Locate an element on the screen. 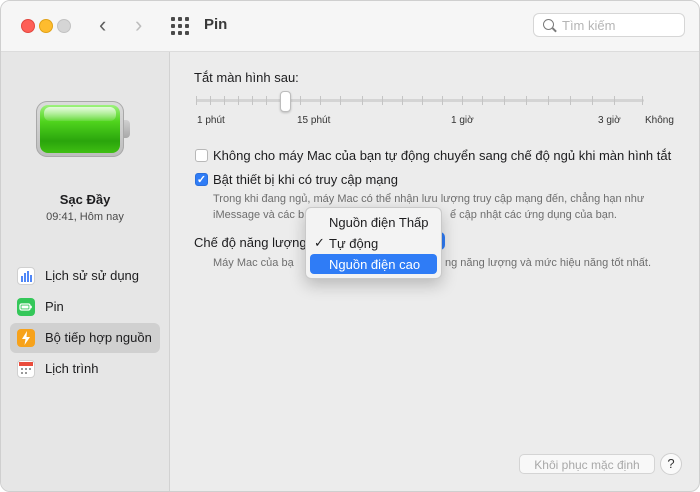 Image resolution: width=700 pixels, height=492 pixels. power-adapter-icon is located at coordinates (26, 338).